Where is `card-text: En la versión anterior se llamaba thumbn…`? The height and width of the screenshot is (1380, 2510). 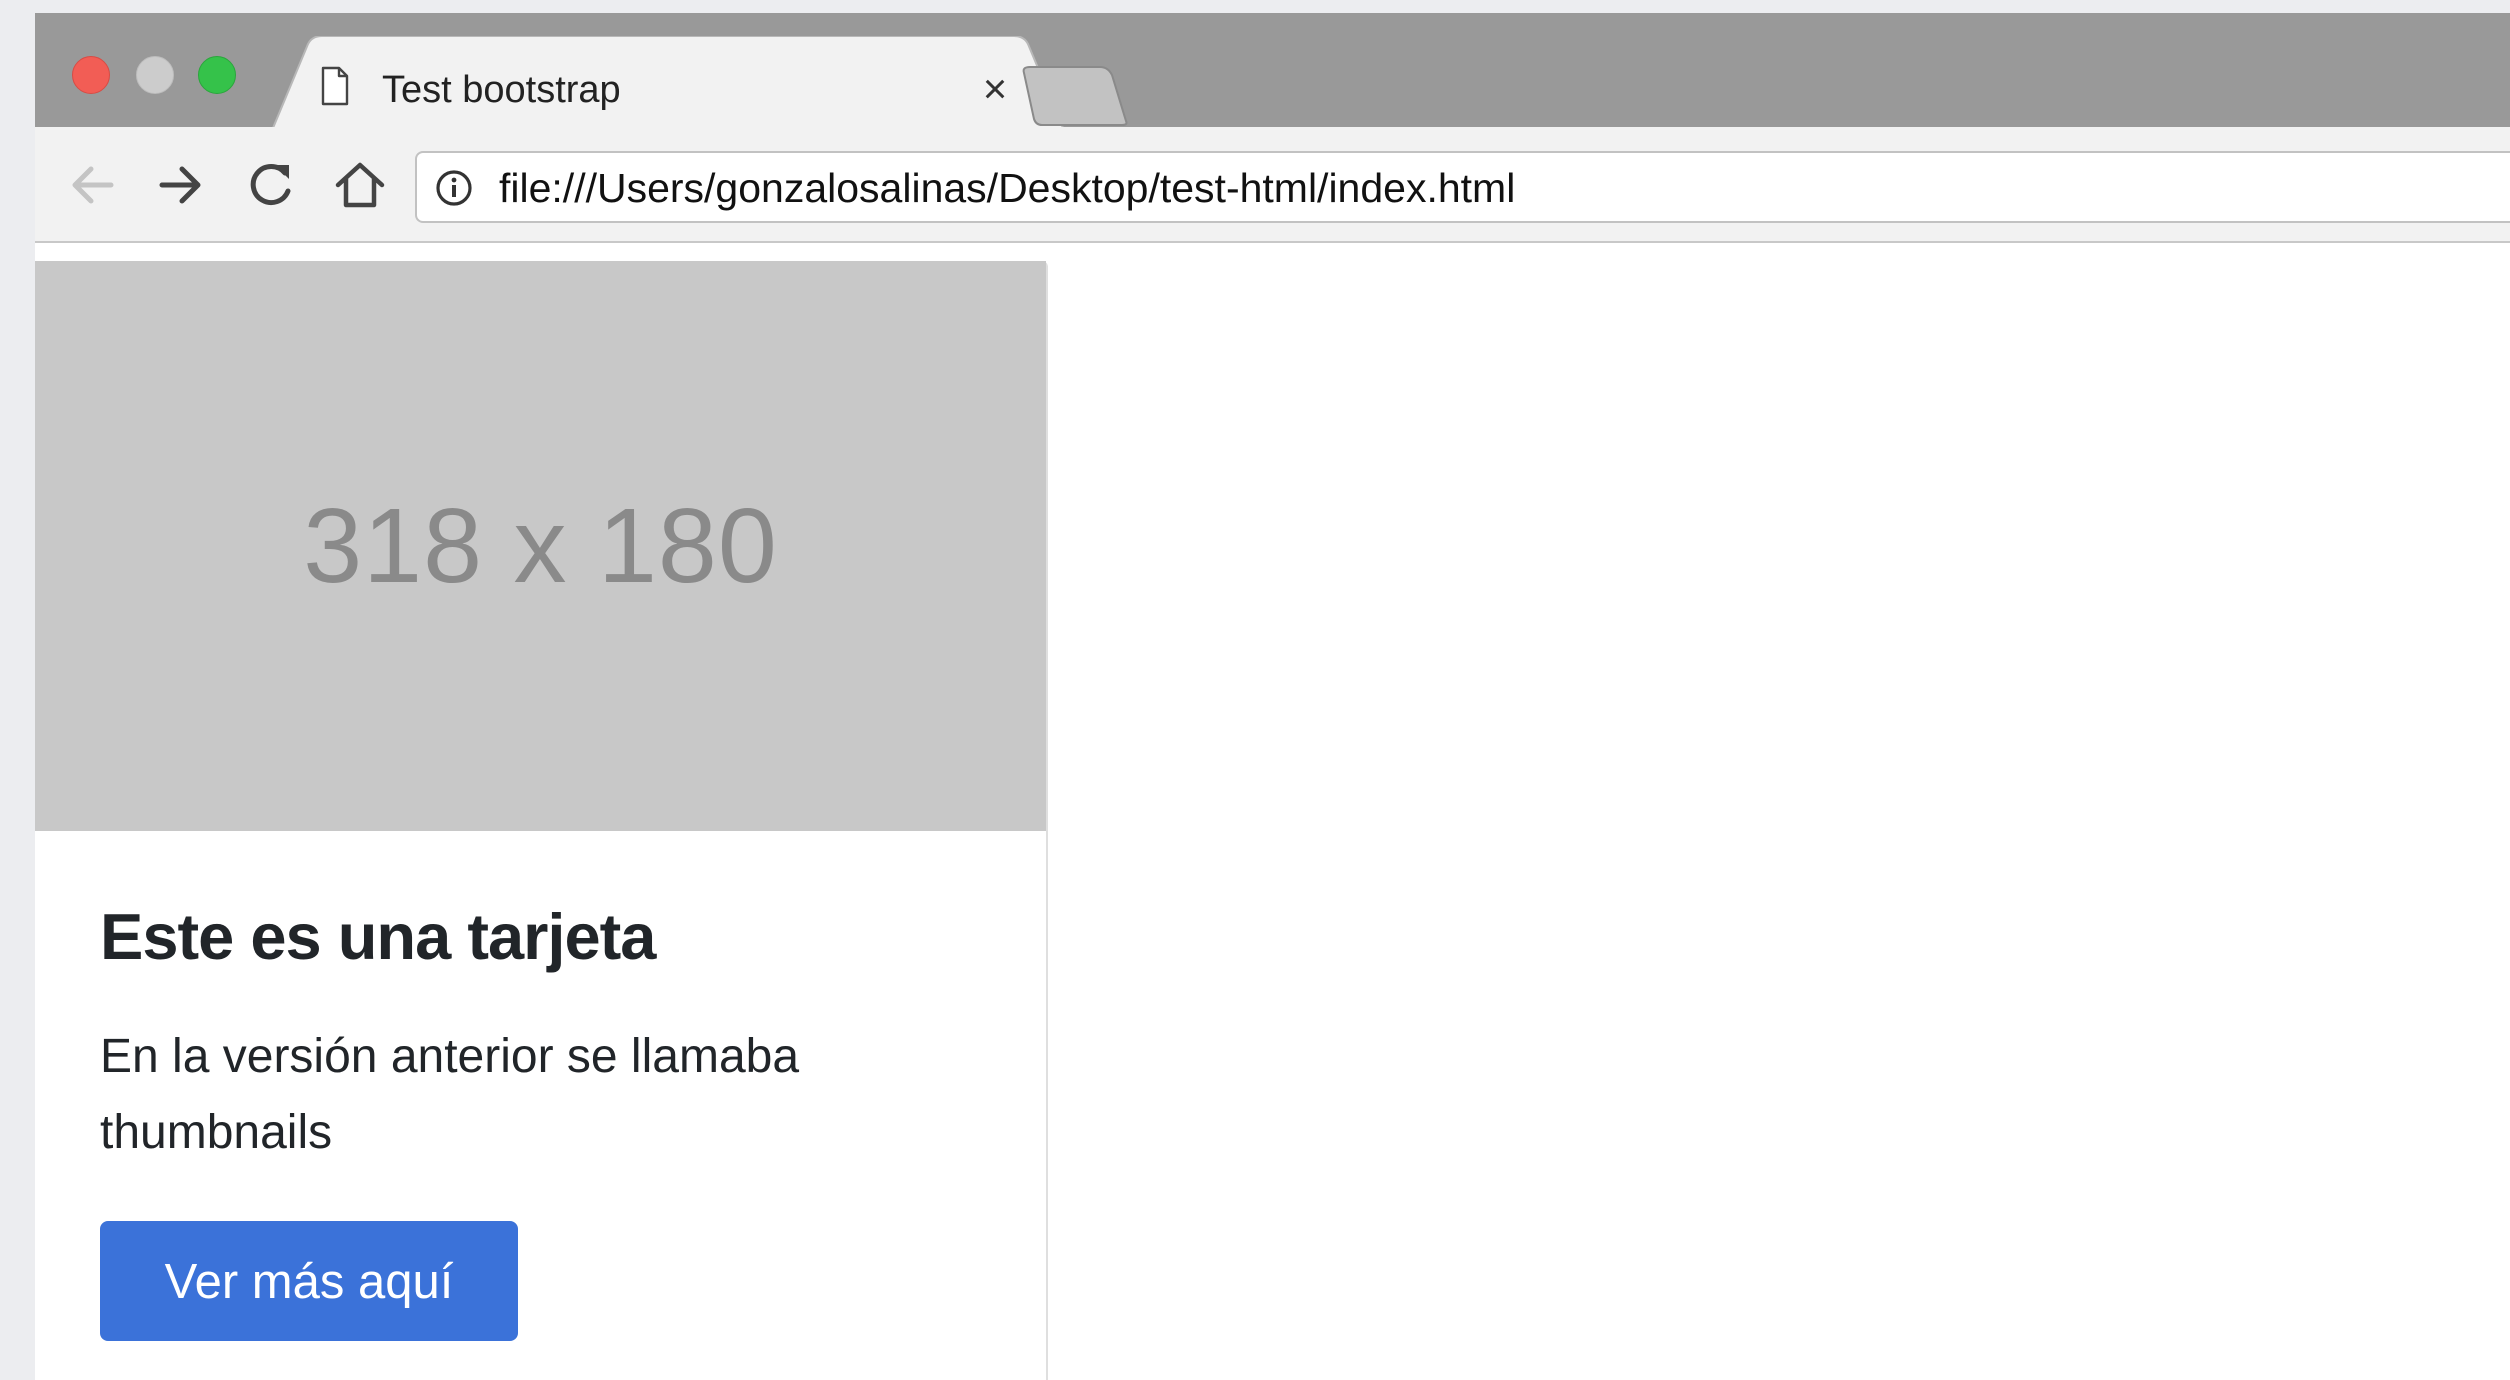
card-text: En la versión anterior se llamaba thumbn… is located at coordinates (450, 1094).